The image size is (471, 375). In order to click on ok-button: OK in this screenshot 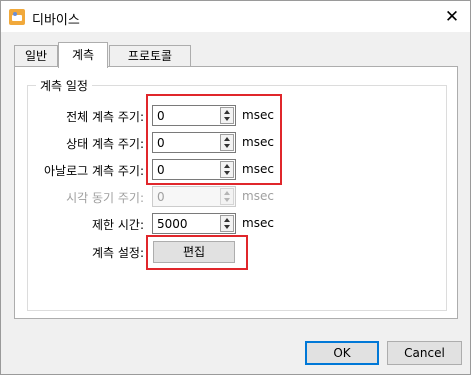, I will do `click(342, 353)`.